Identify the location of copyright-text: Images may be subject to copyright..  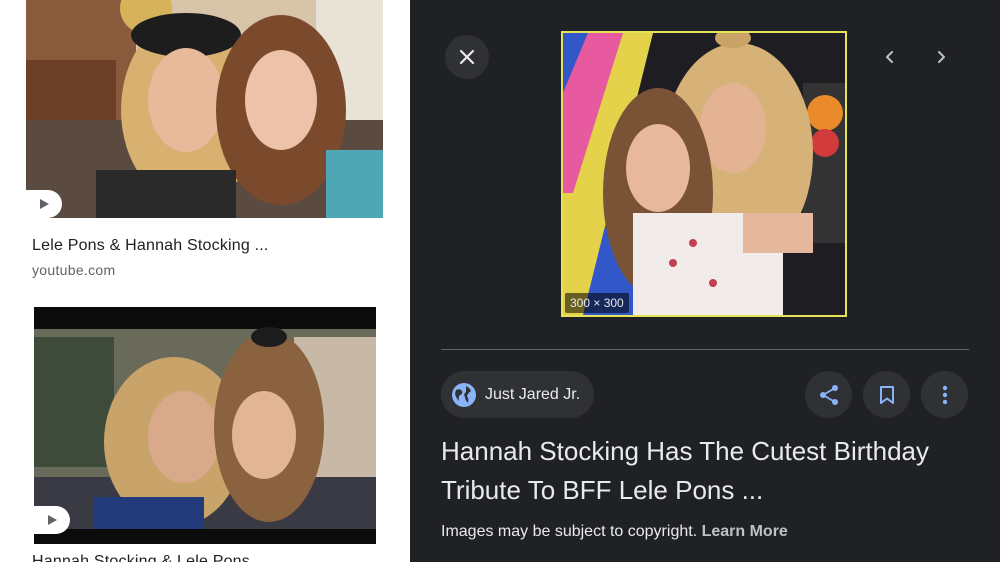
(569, 531).